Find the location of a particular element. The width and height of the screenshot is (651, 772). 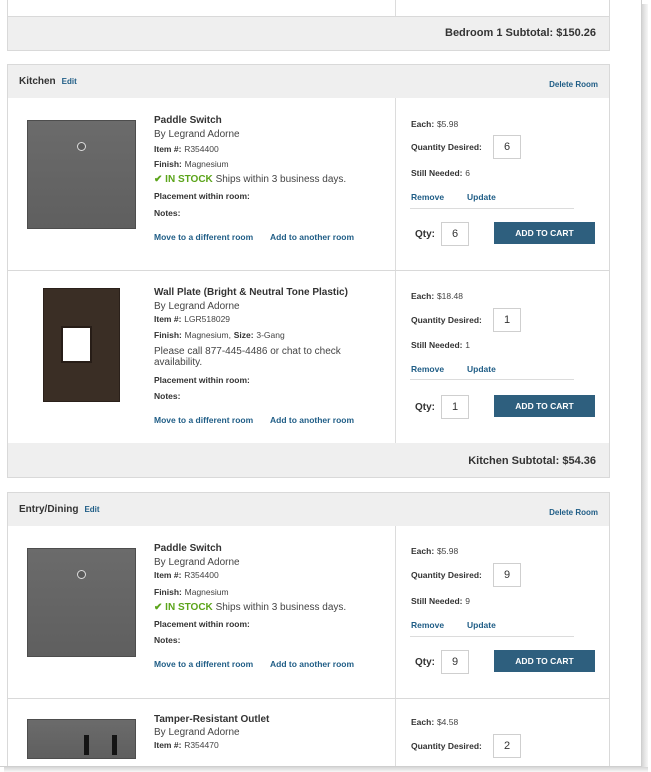

bedroom-subtotal-bar: Bedroom 1 Subtotal: $150.26 is located at coordinates (308, 33).